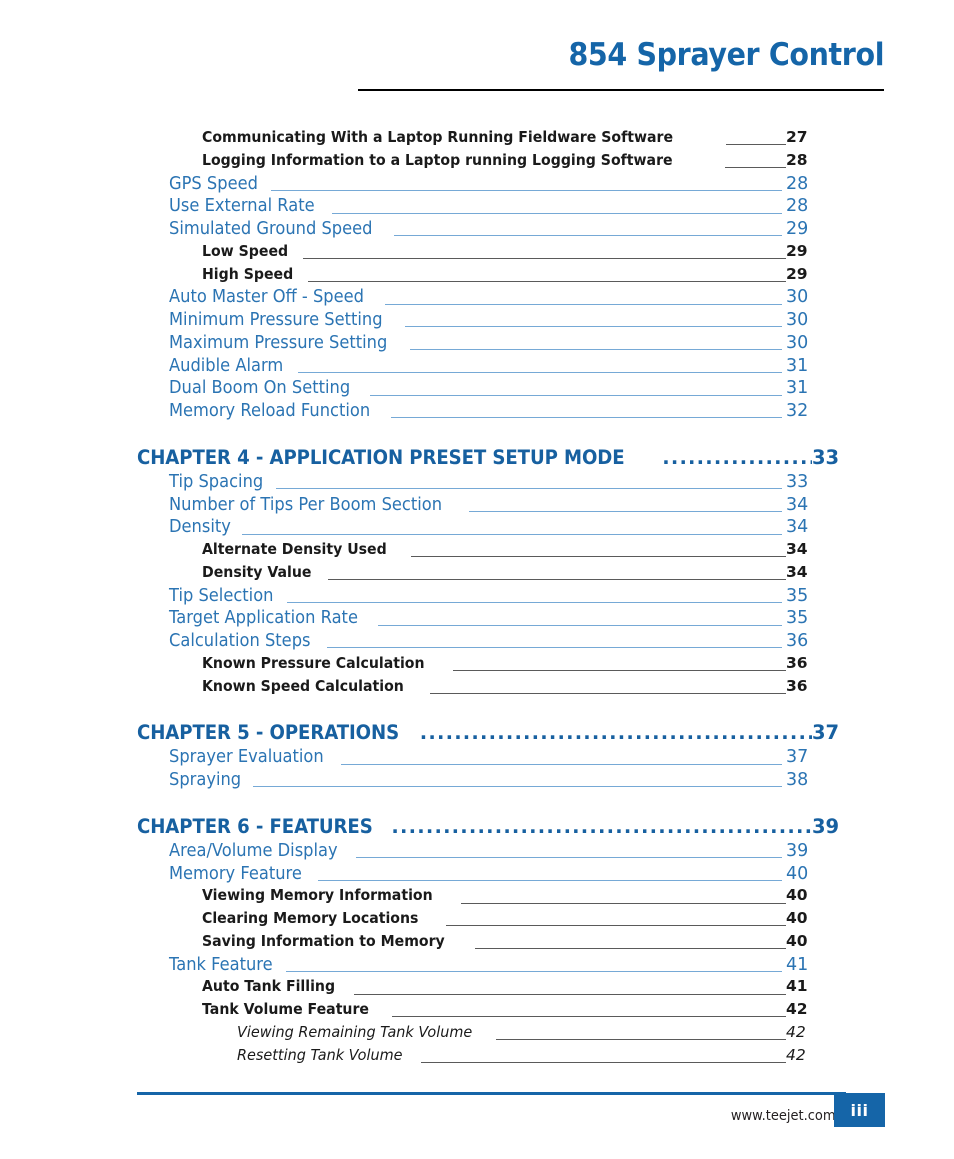  I want to click on toc-entry-level1: Audible Alarm 31, so click(477, 367).